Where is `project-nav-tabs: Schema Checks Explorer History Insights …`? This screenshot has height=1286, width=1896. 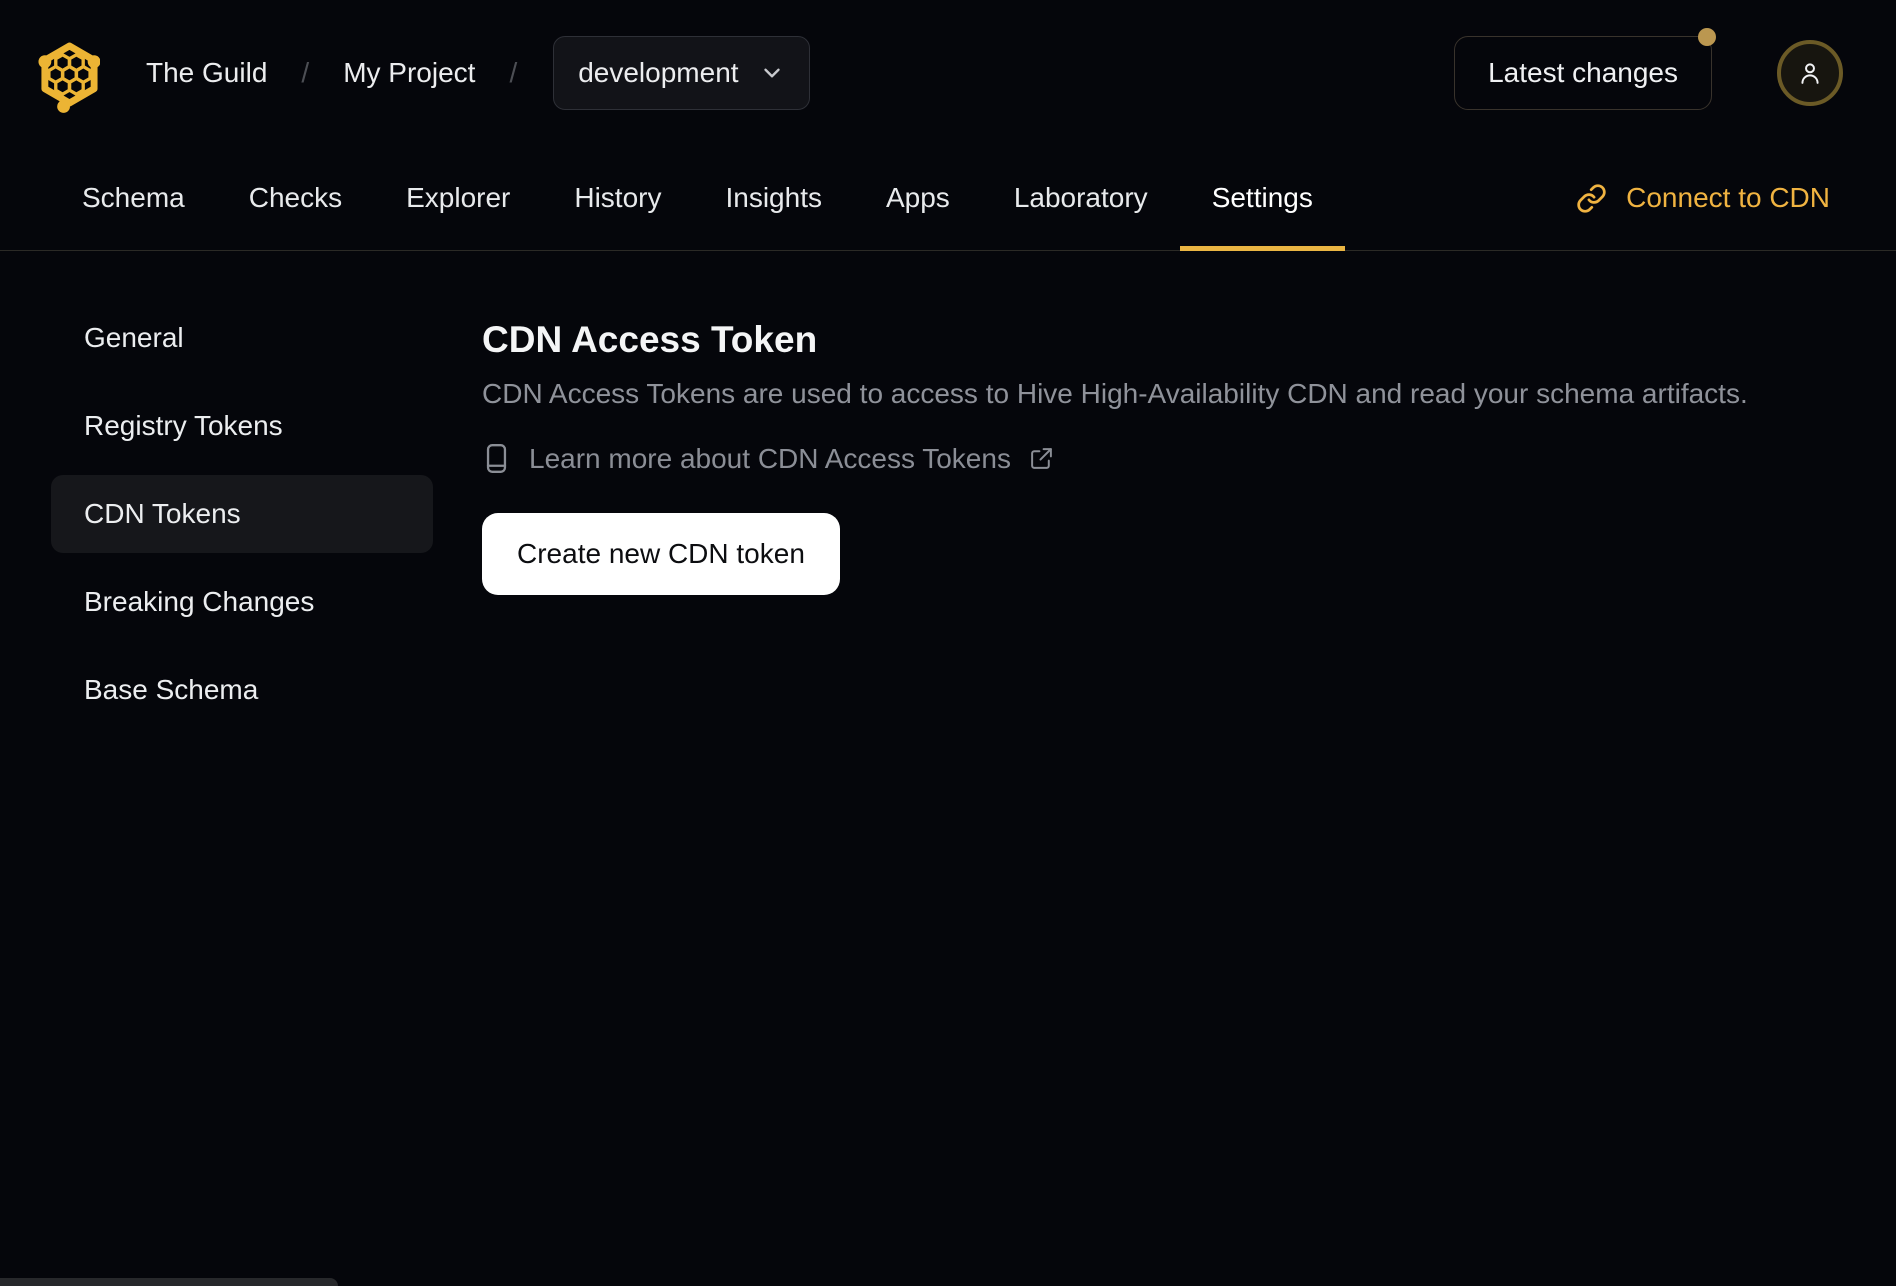
project-nav-tabs: Schema Checks Explorer History Insights … is located at coordinates (948, 198).